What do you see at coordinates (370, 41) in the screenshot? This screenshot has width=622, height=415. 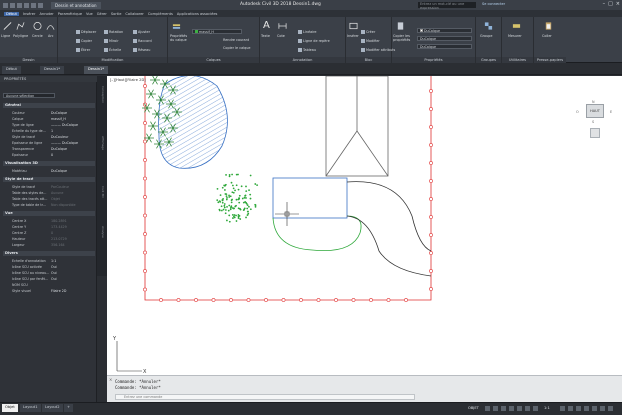 I see `edit-block-button: Modifier` at bounding box center [370, 41].